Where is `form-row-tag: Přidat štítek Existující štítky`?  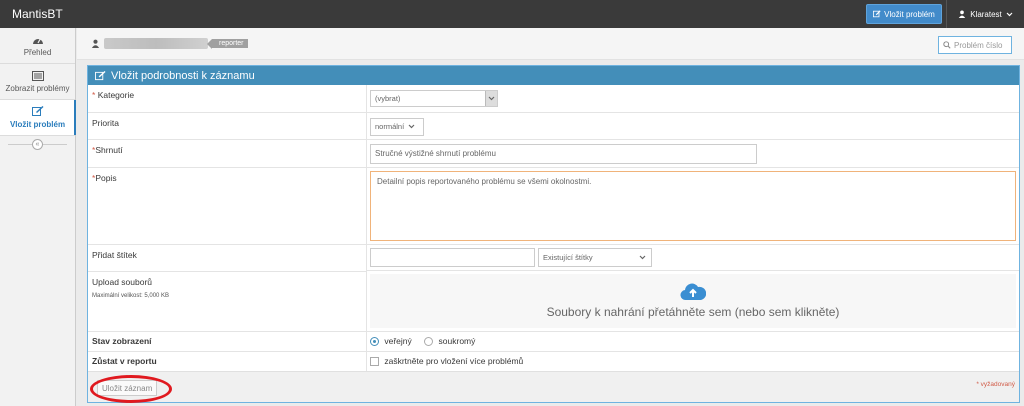 form-row-tag: Přidat štítek Existující štítky is located at coordinates (553, 258).